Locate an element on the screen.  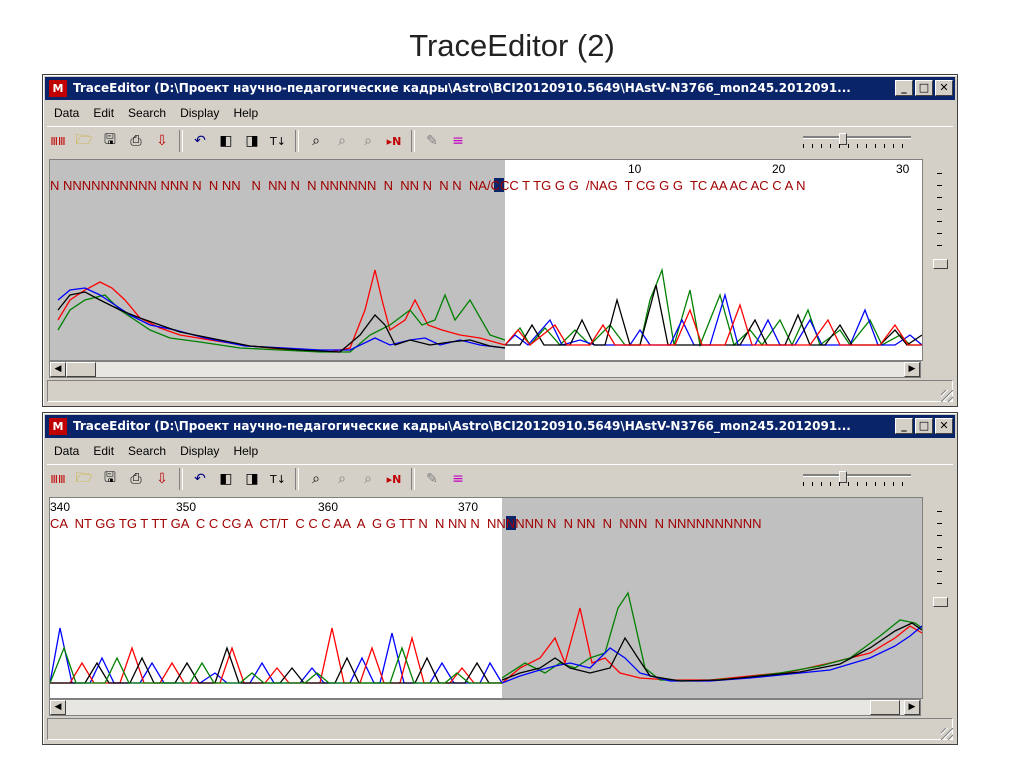
position-label: 350 is located at coordinates (186, 507).